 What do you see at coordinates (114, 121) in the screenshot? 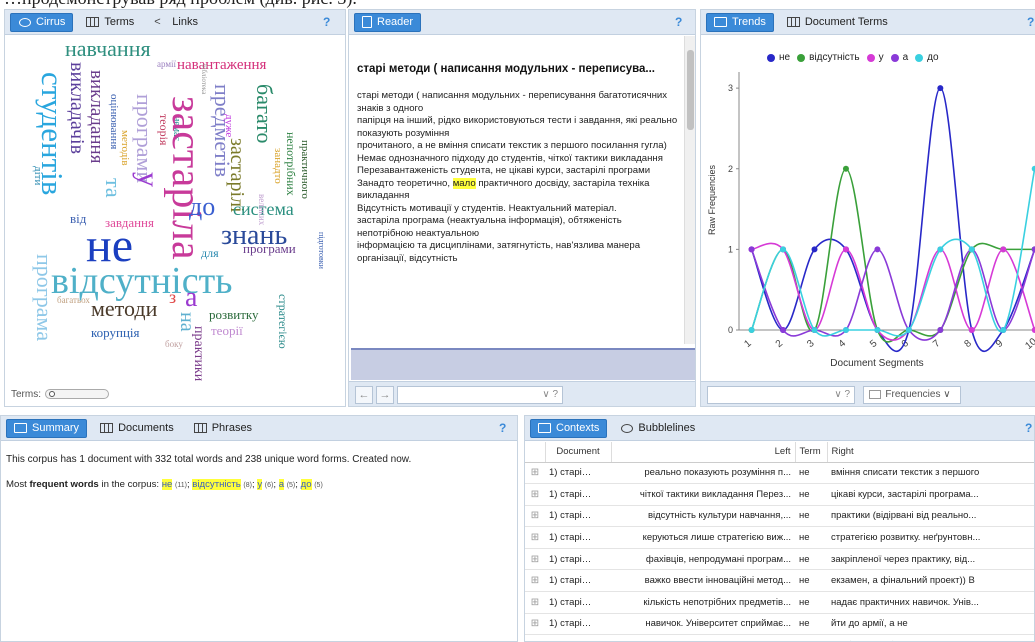
I see `cloud-word: оцінювання` at bounding box center [114, 121].